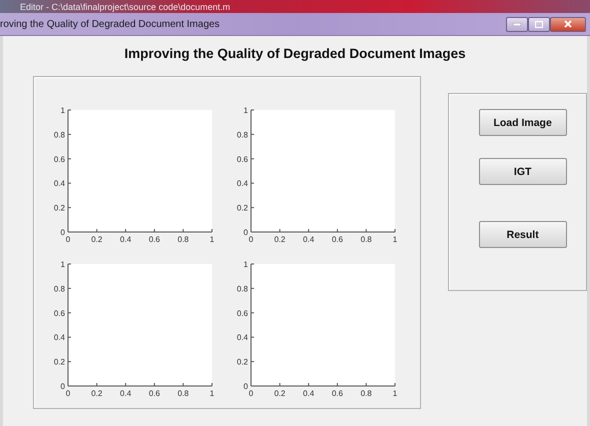 This screenshot has width=590, height=426. Describe the element at coordinates (522, 171) in the screenshot. I see `action-button: IGT` at that location.